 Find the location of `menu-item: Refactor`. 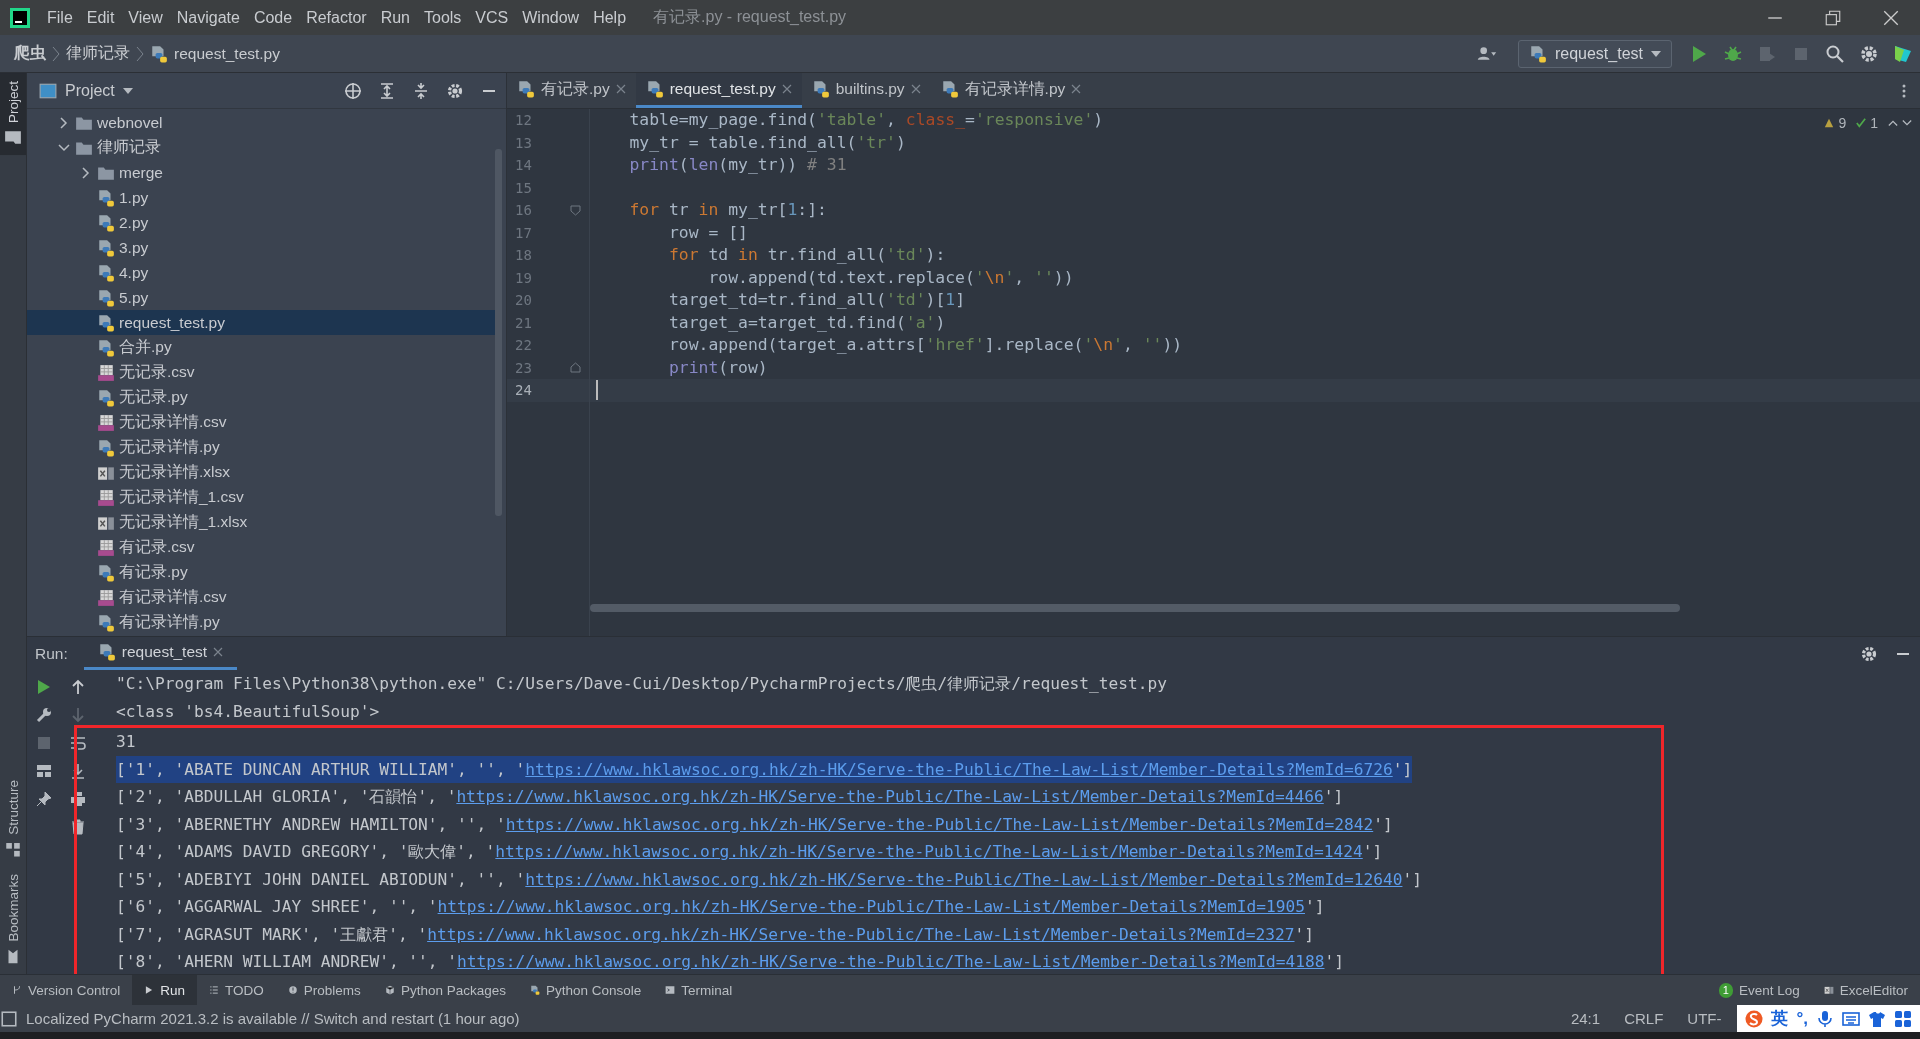

menu-item: Refactor is located at coordinates (336, 17).